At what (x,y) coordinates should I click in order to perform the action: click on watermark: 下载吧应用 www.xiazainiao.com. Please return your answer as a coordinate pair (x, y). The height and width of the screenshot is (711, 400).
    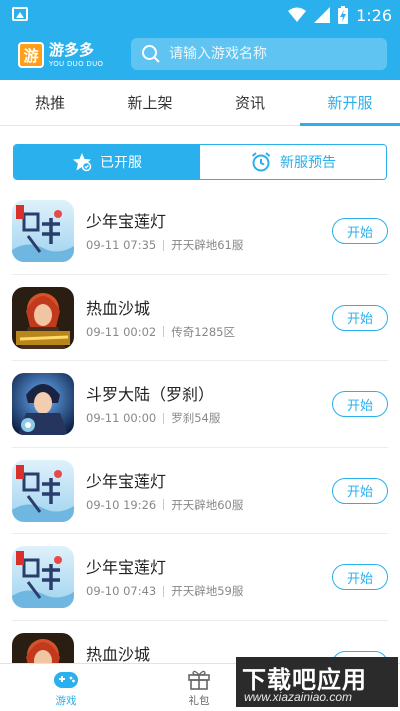
    Looking at the image, I should click on (317, 682).